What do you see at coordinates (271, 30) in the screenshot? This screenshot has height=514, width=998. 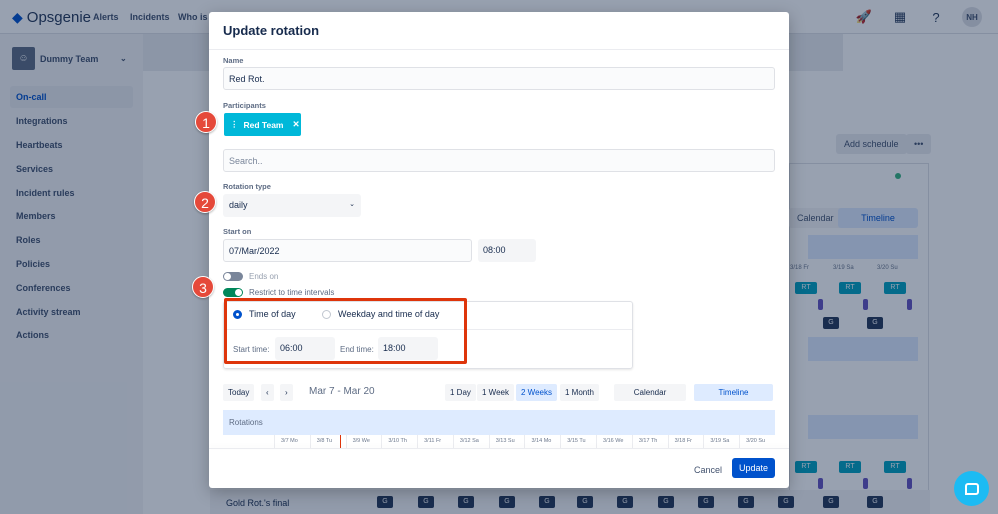 I see `dialog-title: Update rotation` at bounding box center [271, 30].